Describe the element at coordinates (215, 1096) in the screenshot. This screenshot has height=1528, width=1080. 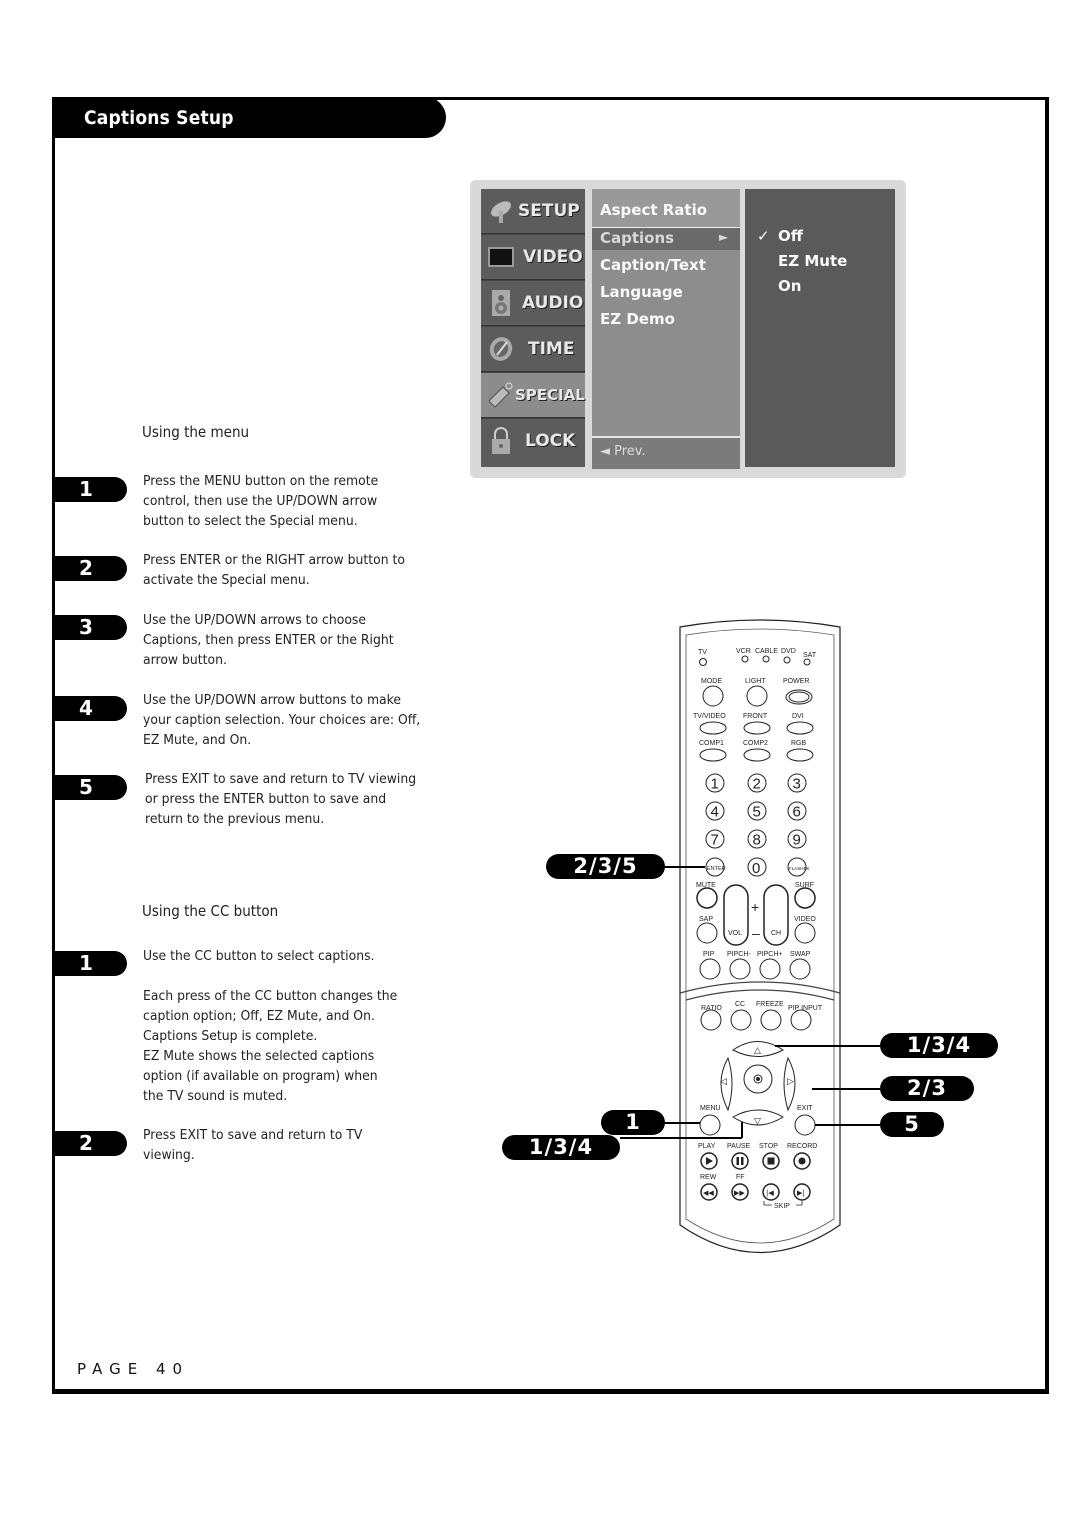
I see `cc-note-line: the TV sound is muted.` at that location.